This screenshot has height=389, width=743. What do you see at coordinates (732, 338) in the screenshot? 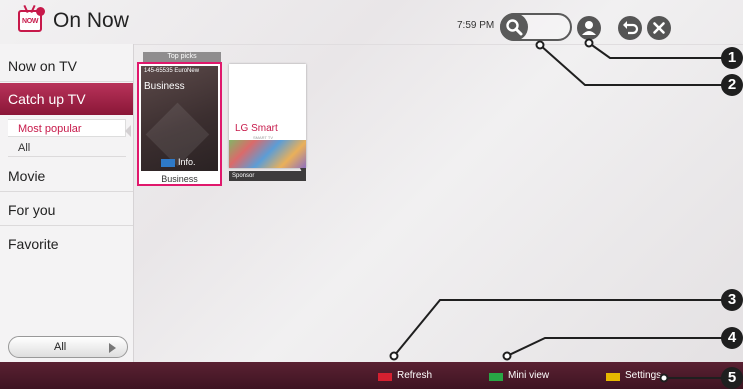
I see `callout-4: 4` at bounding box center [732, 338].